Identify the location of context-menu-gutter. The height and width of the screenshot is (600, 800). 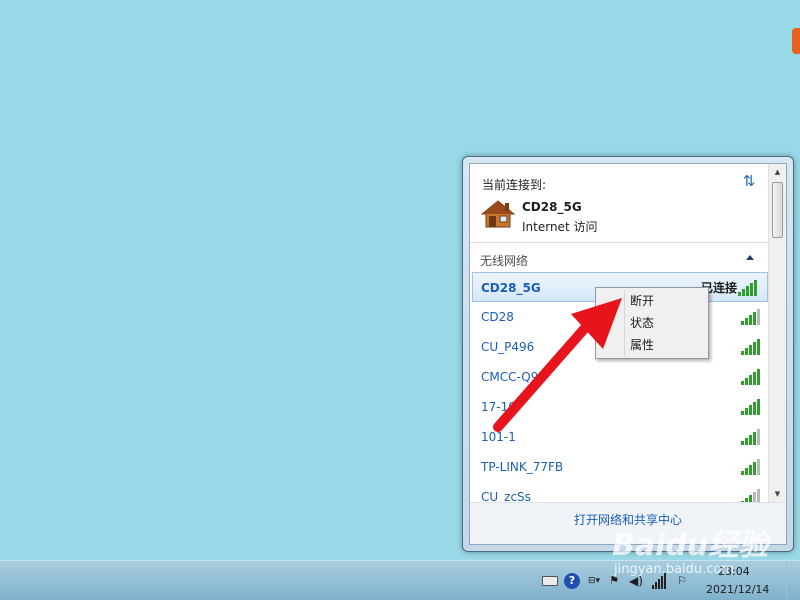
(624, 323).